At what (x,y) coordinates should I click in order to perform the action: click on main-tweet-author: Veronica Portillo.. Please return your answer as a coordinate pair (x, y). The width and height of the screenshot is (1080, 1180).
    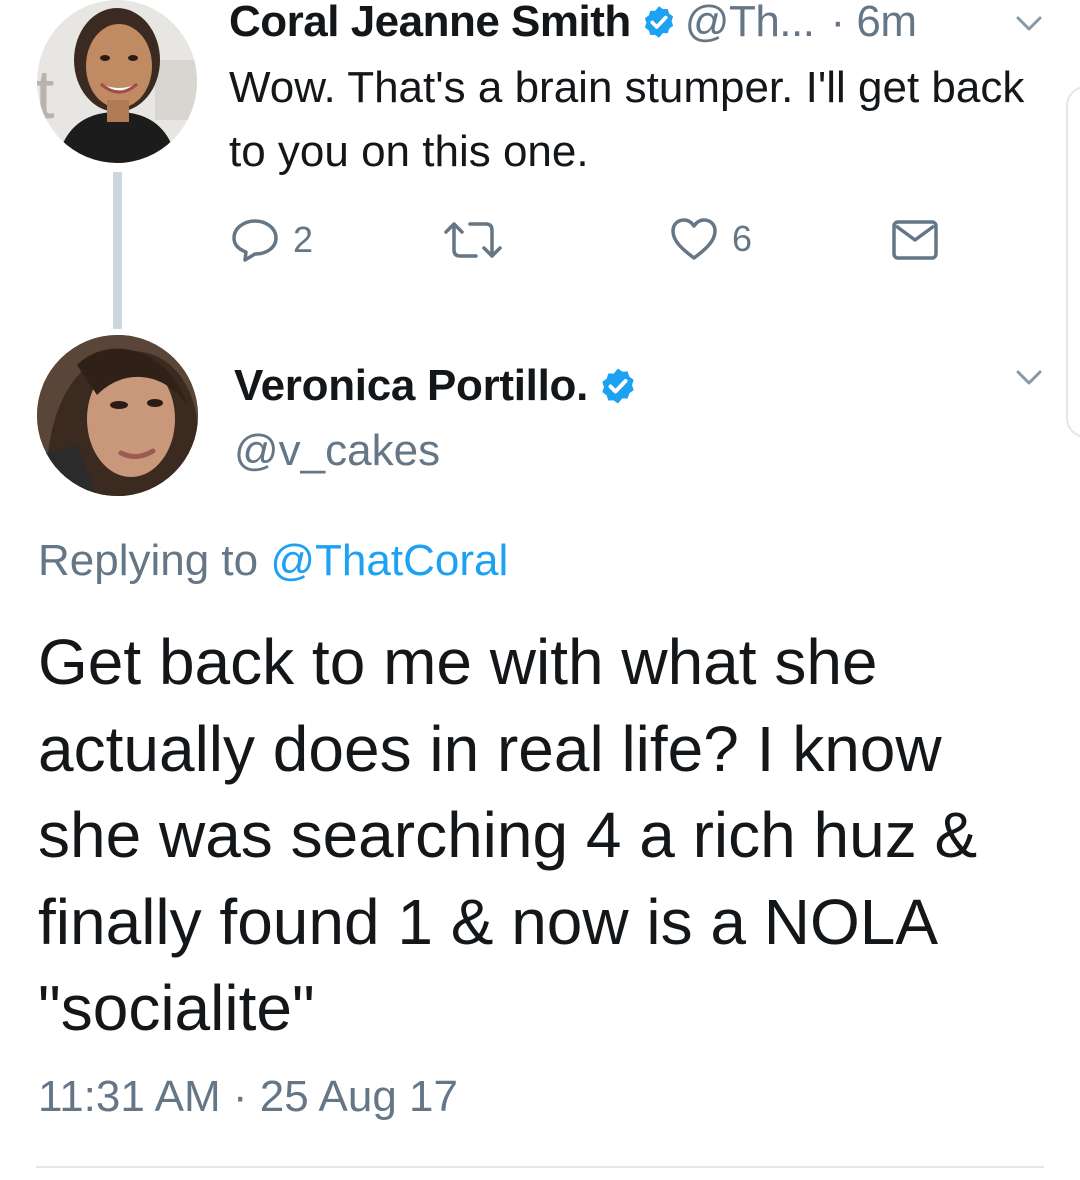
    Looking at the image, I should click on (440, 386).